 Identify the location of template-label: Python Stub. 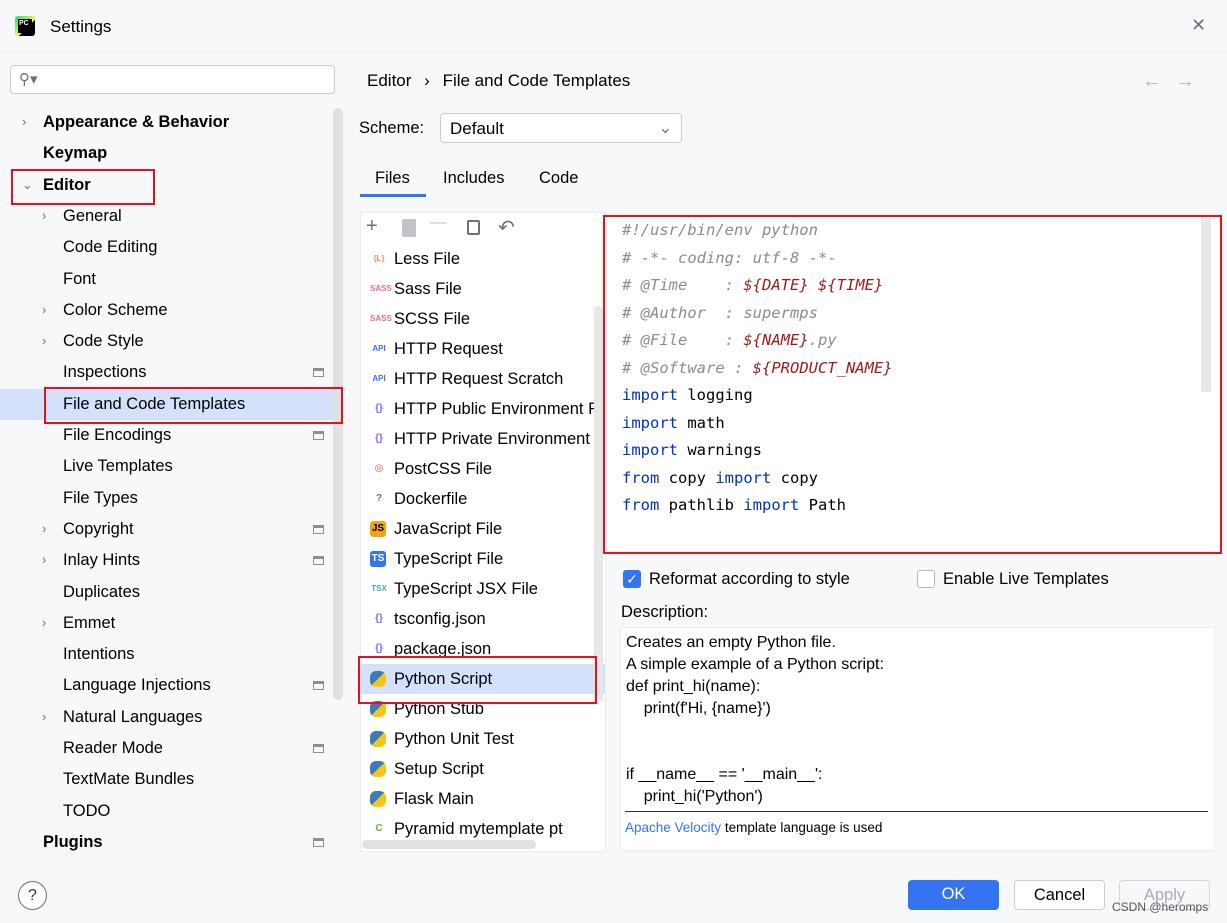
(439, 709).